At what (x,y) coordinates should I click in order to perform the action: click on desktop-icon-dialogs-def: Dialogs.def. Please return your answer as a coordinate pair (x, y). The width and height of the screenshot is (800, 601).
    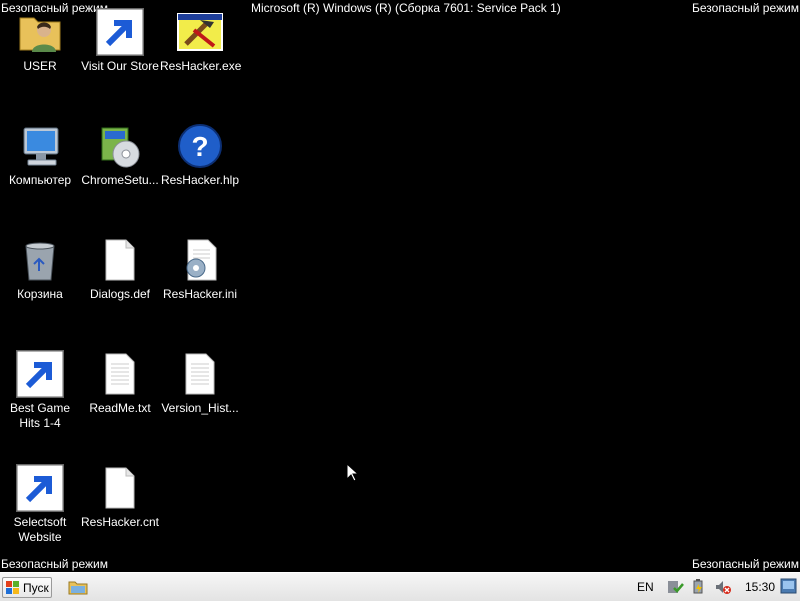
    Looking at the image, I should click on (120, 265).